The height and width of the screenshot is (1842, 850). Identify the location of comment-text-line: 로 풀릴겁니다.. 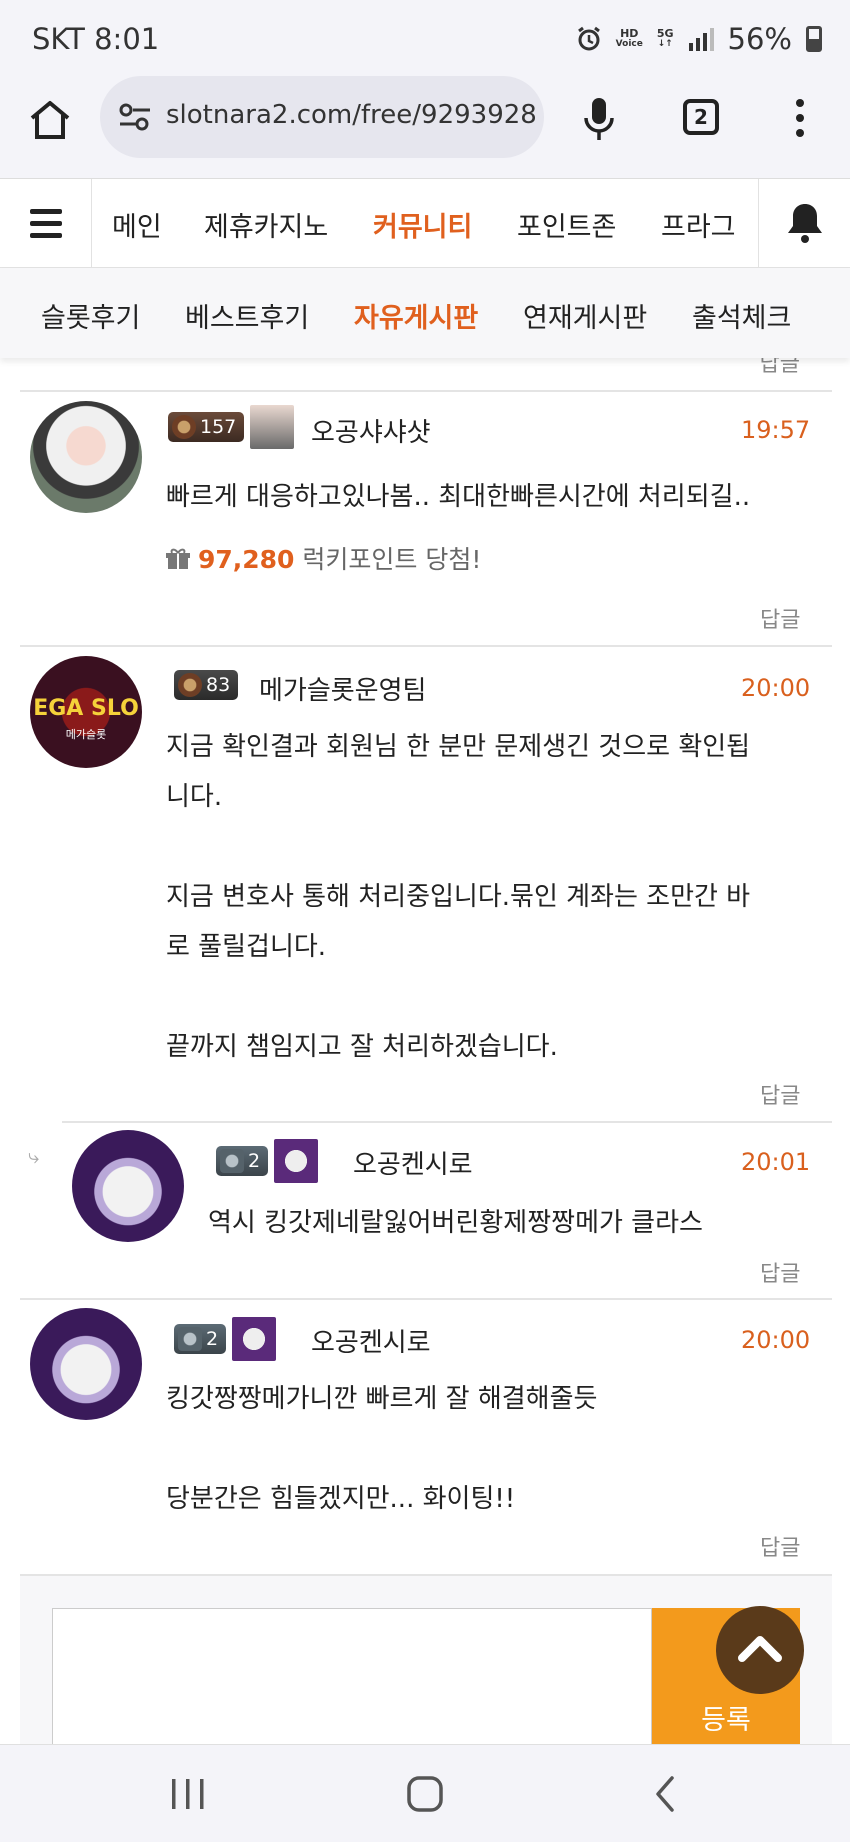
(246, 947).